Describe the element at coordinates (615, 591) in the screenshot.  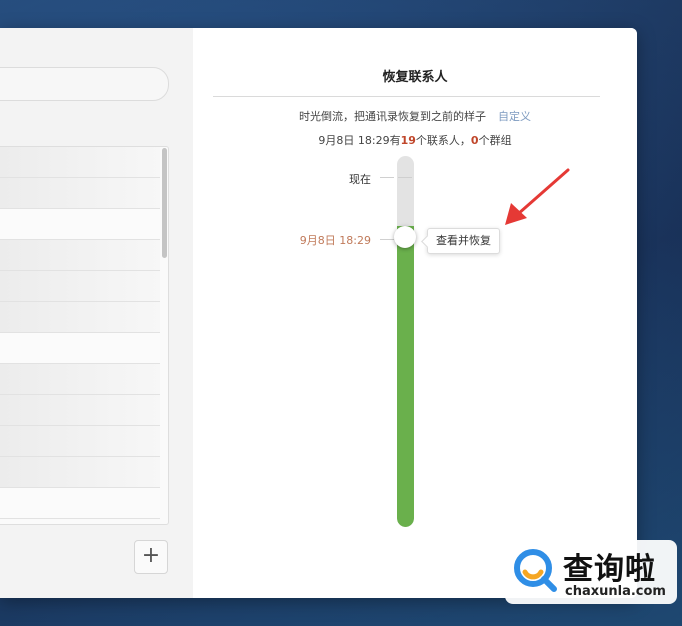
I see `watermark-en-text: chaxunla.com` at that location.